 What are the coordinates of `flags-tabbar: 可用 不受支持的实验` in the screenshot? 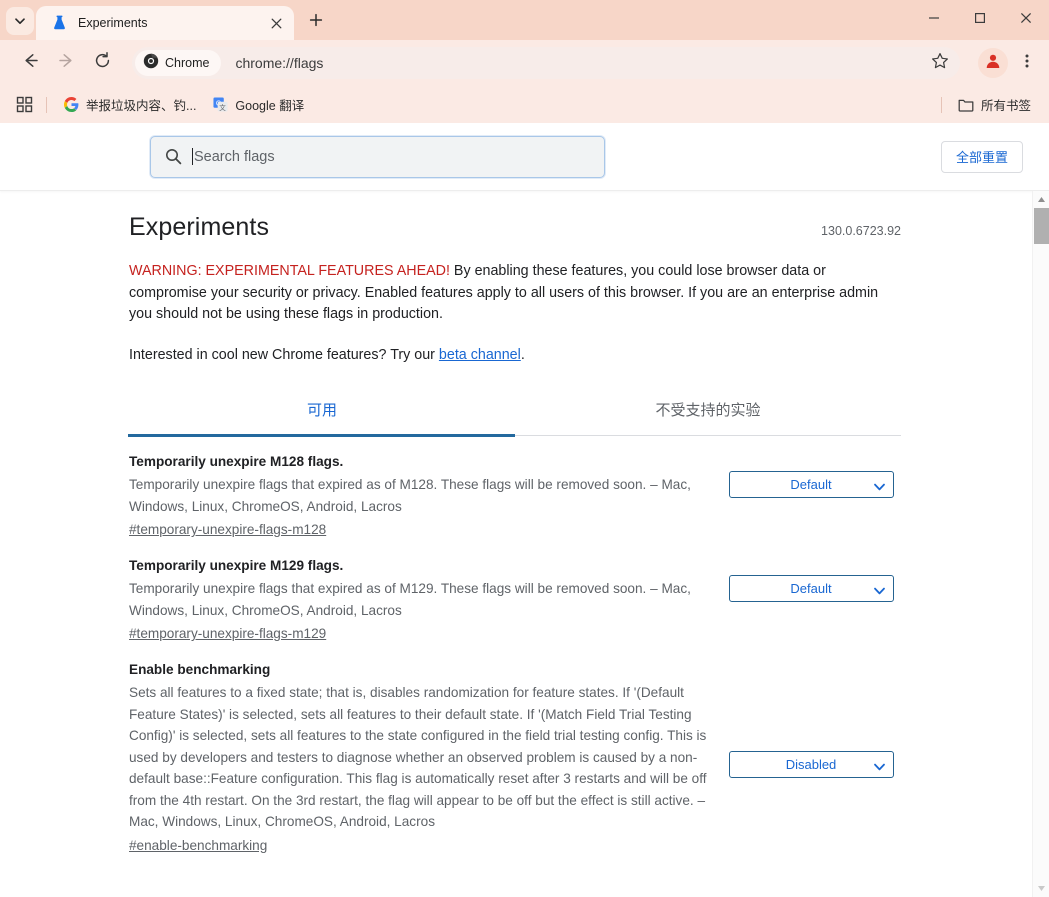 It's located at (514, 415).